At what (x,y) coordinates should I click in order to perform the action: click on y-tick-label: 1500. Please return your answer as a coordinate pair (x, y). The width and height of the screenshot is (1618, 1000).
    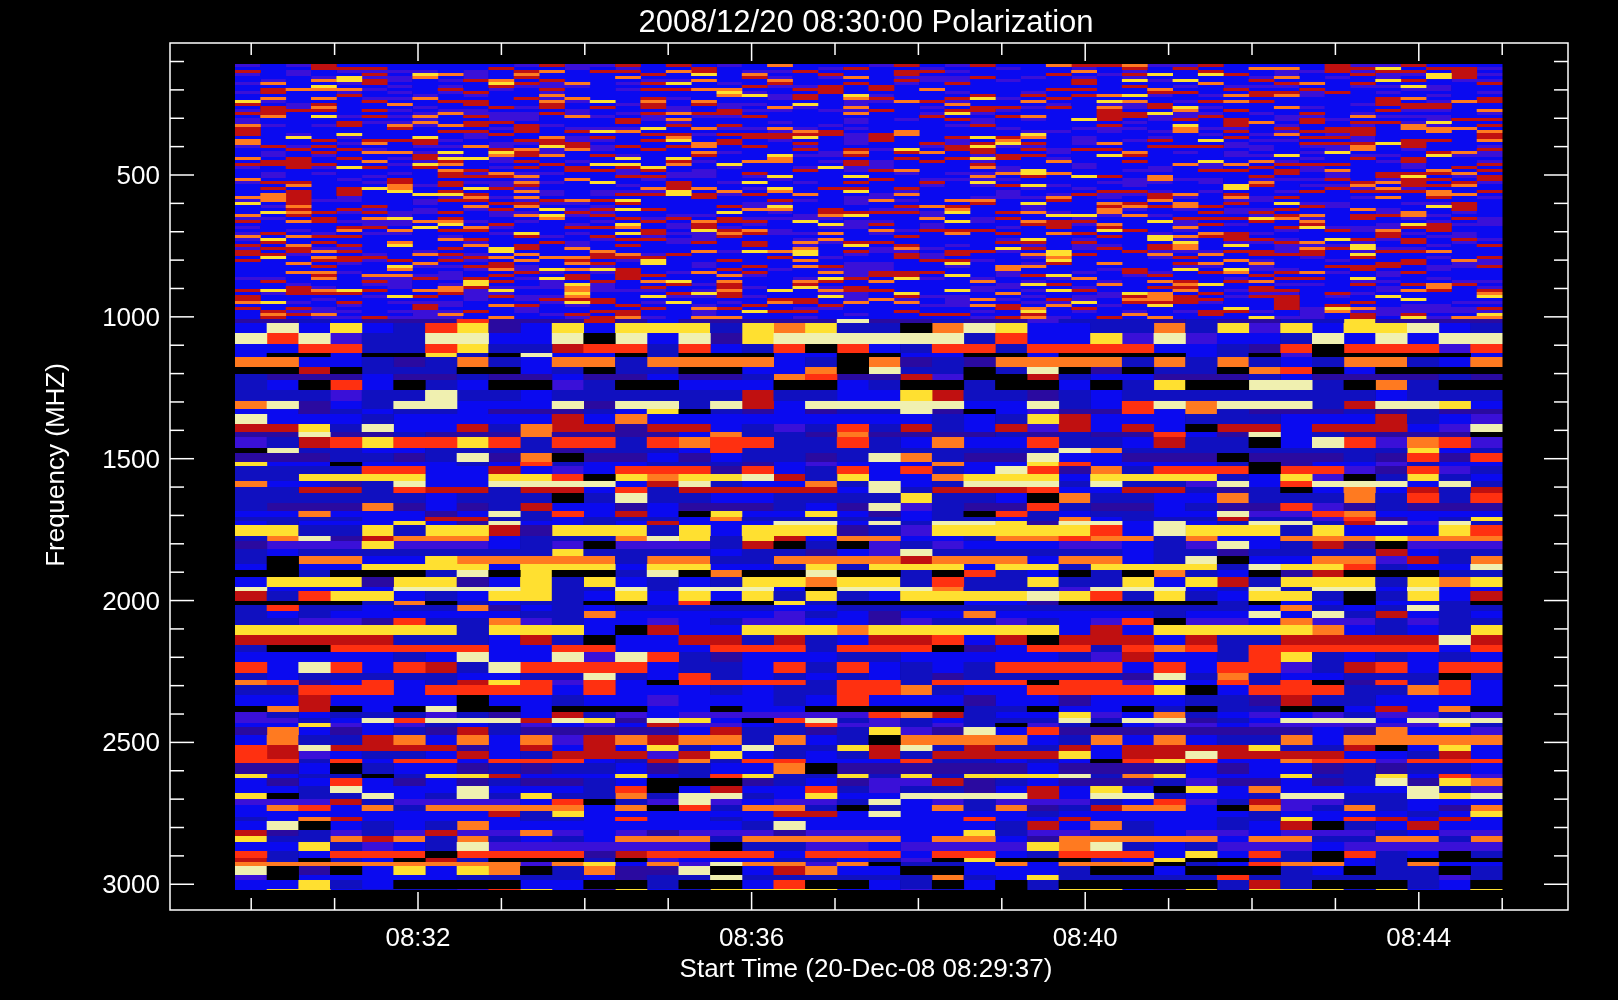
    Looking at the image, I should click on (131, 458).